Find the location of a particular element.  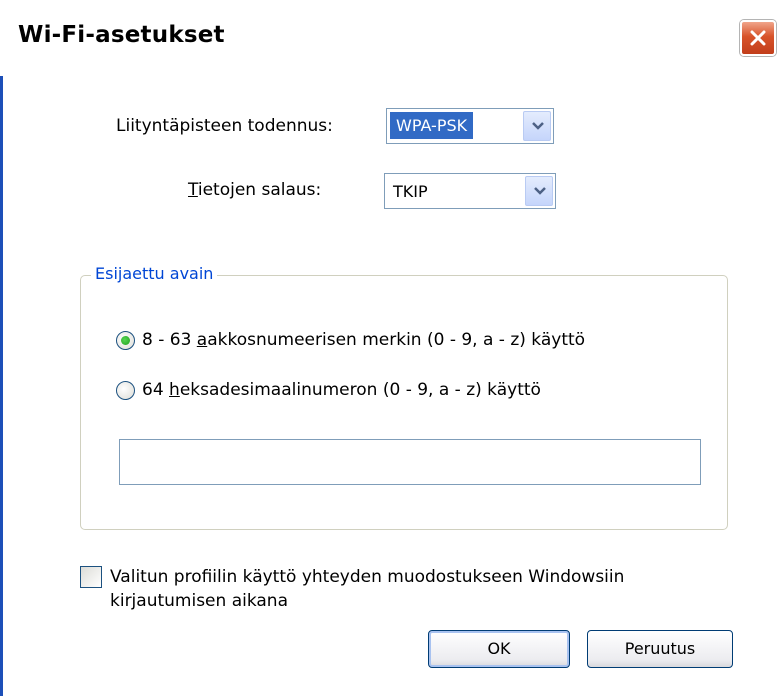

option2-access-key: h is located at coordinates (174, 390).